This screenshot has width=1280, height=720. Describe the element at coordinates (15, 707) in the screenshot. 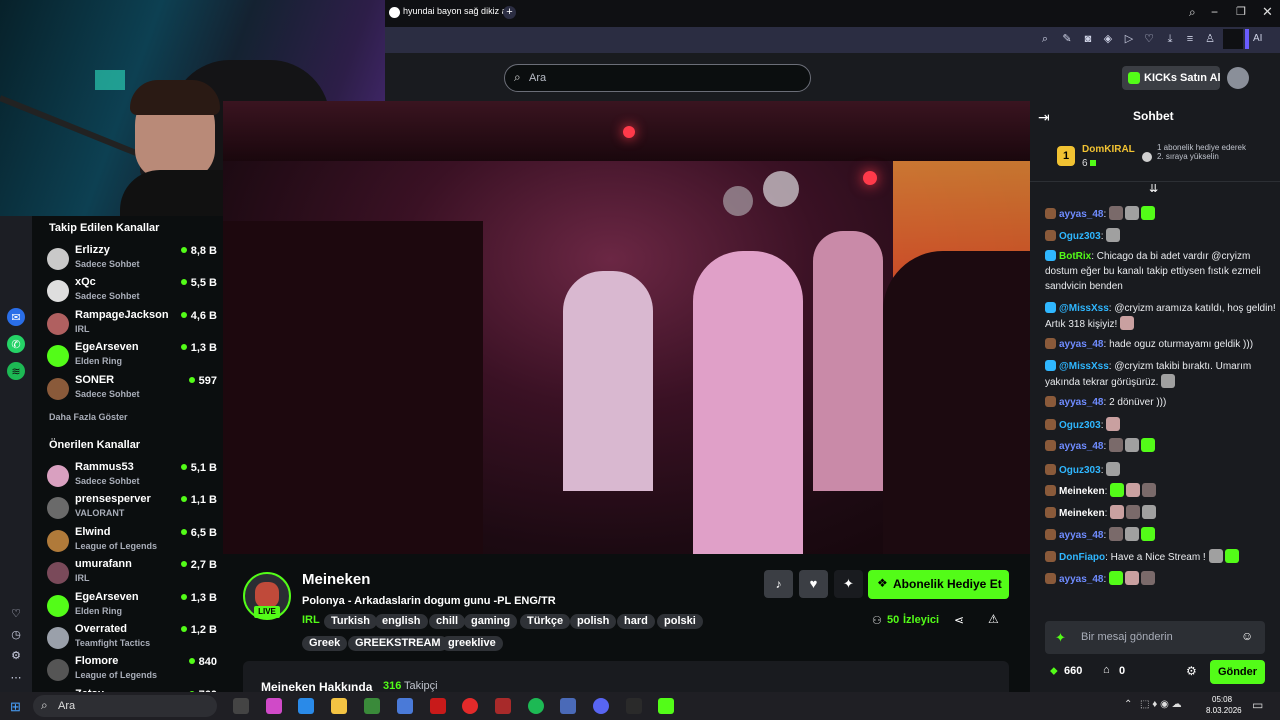

I see `windows-start-icon: ⊞` at that location.